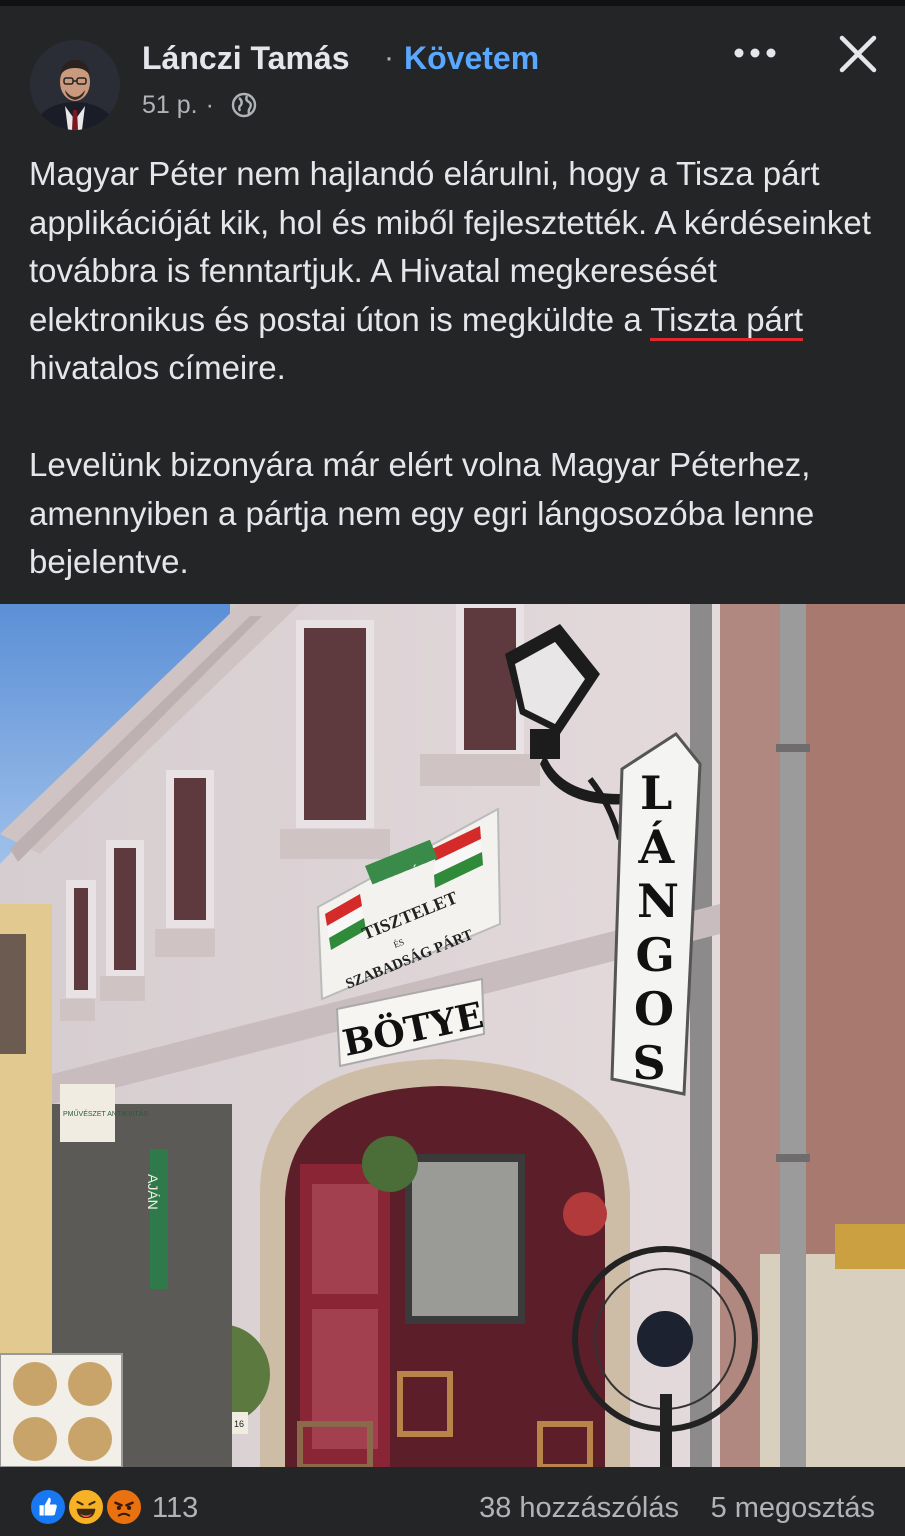 The image size is (905, 1536). I want to click on more-horizontal-icon, so click(755, 53).